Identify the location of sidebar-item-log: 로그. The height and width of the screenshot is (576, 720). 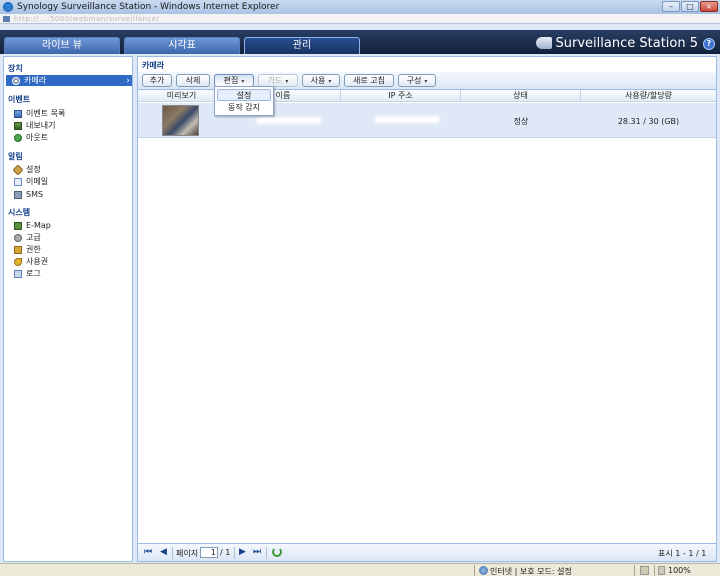
(73, 273).